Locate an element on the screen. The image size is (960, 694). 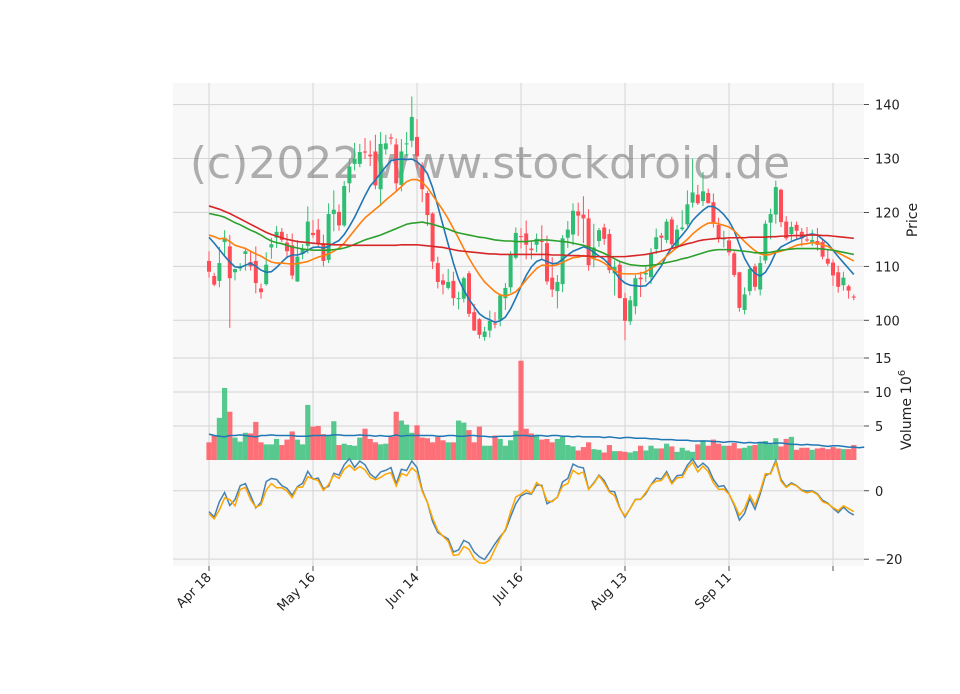
volume-y-tick-label: 15 is located at coordinates (883, 359).